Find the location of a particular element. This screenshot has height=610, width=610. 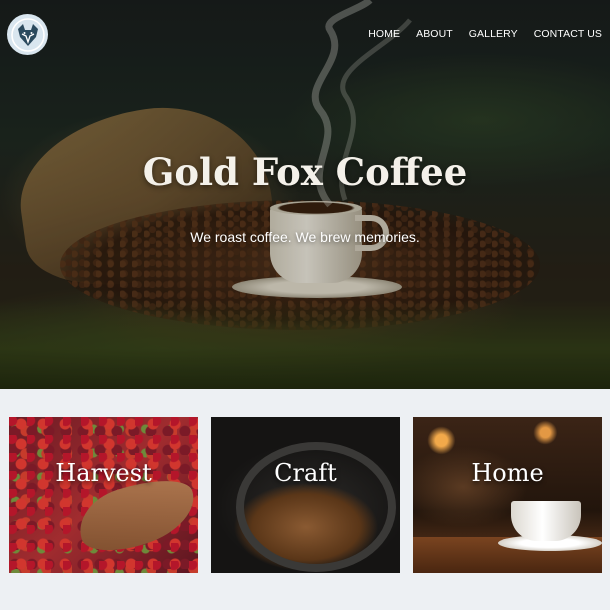

hero-tagline: We roast coffee. We brew memories. is located at coordinates (305, 237).